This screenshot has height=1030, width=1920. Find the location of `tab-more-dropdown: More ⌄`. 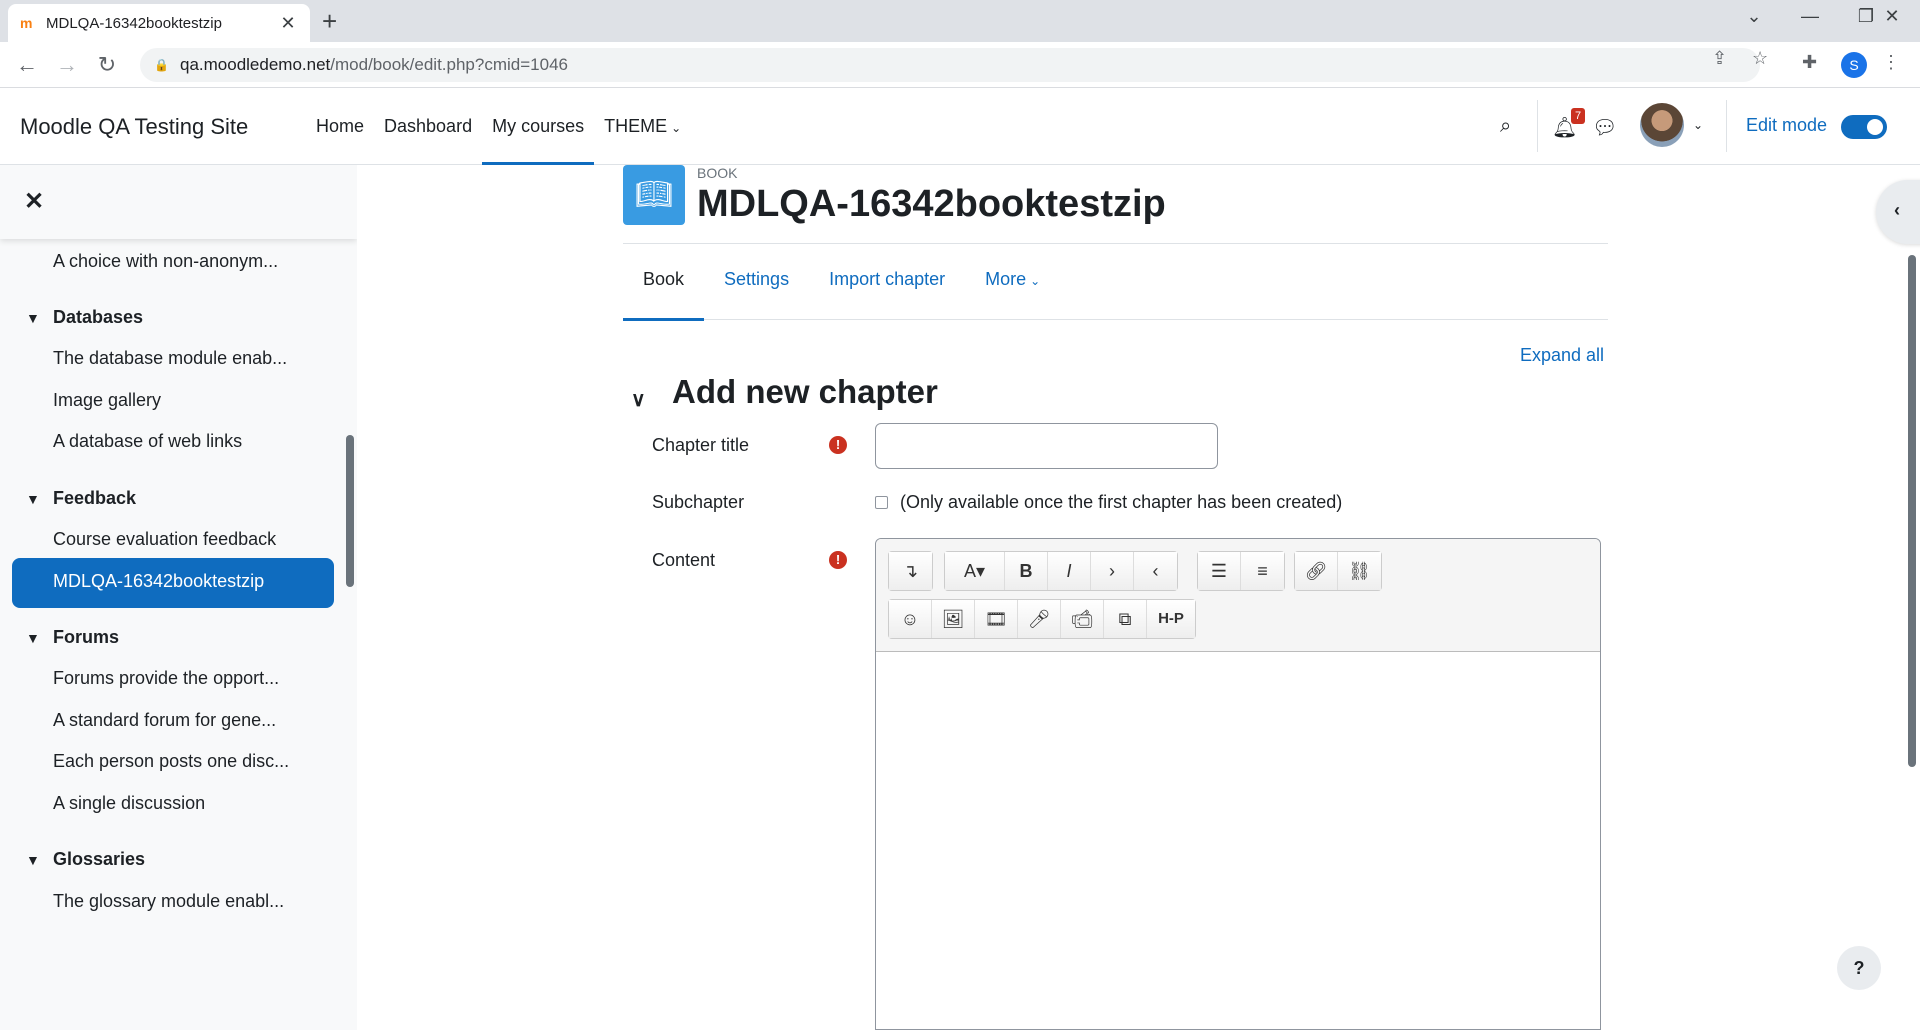

tab-more-dropdown: More ⌄ is located at coordinates (1012, 282).